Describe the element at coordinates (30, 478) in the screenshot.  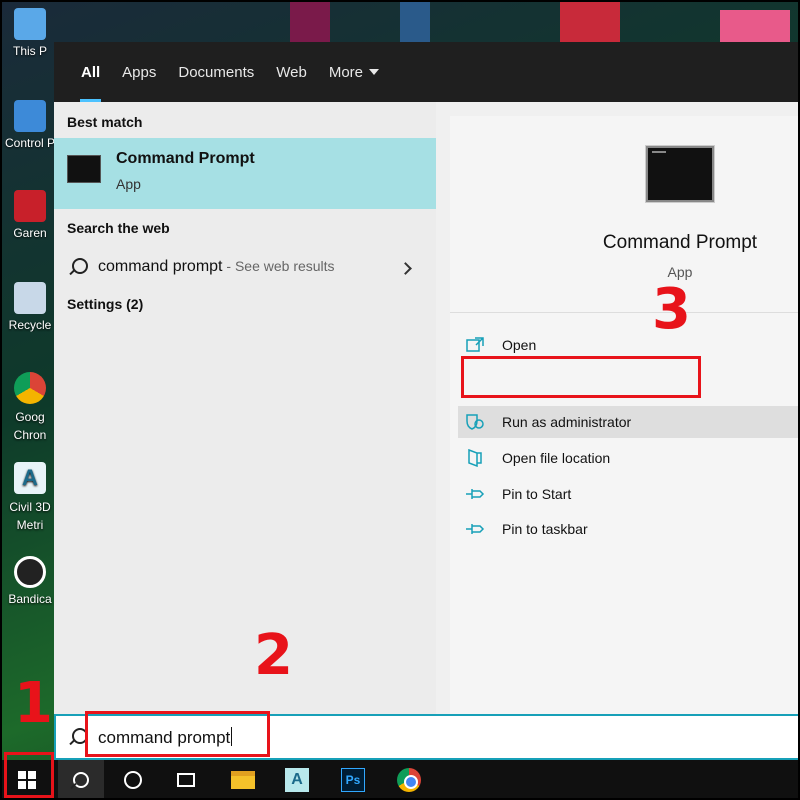
I see `civil-3d-icon: A` at that location.